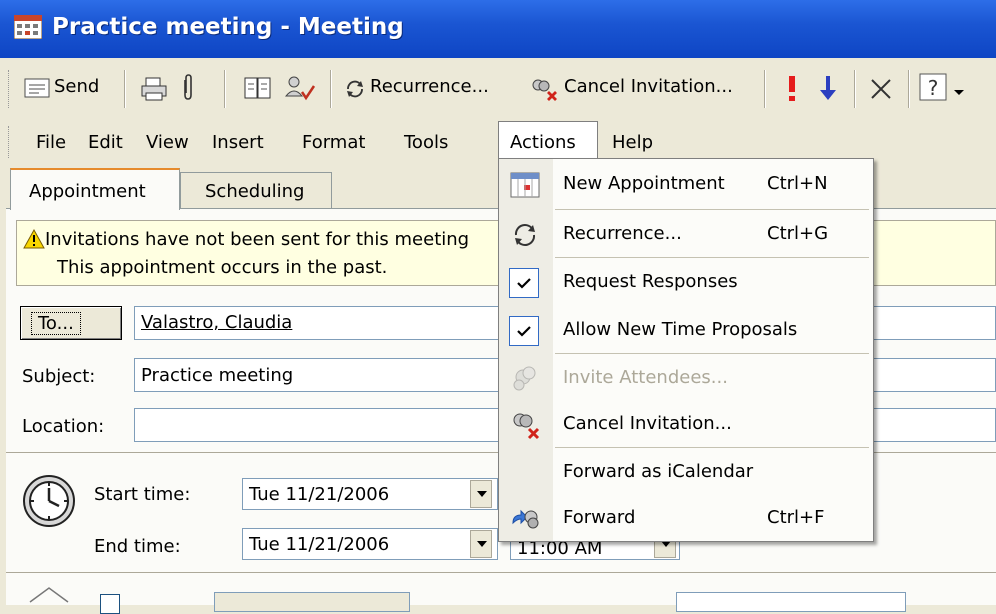  I want to click on help-icon: ?, so click(933, 87).